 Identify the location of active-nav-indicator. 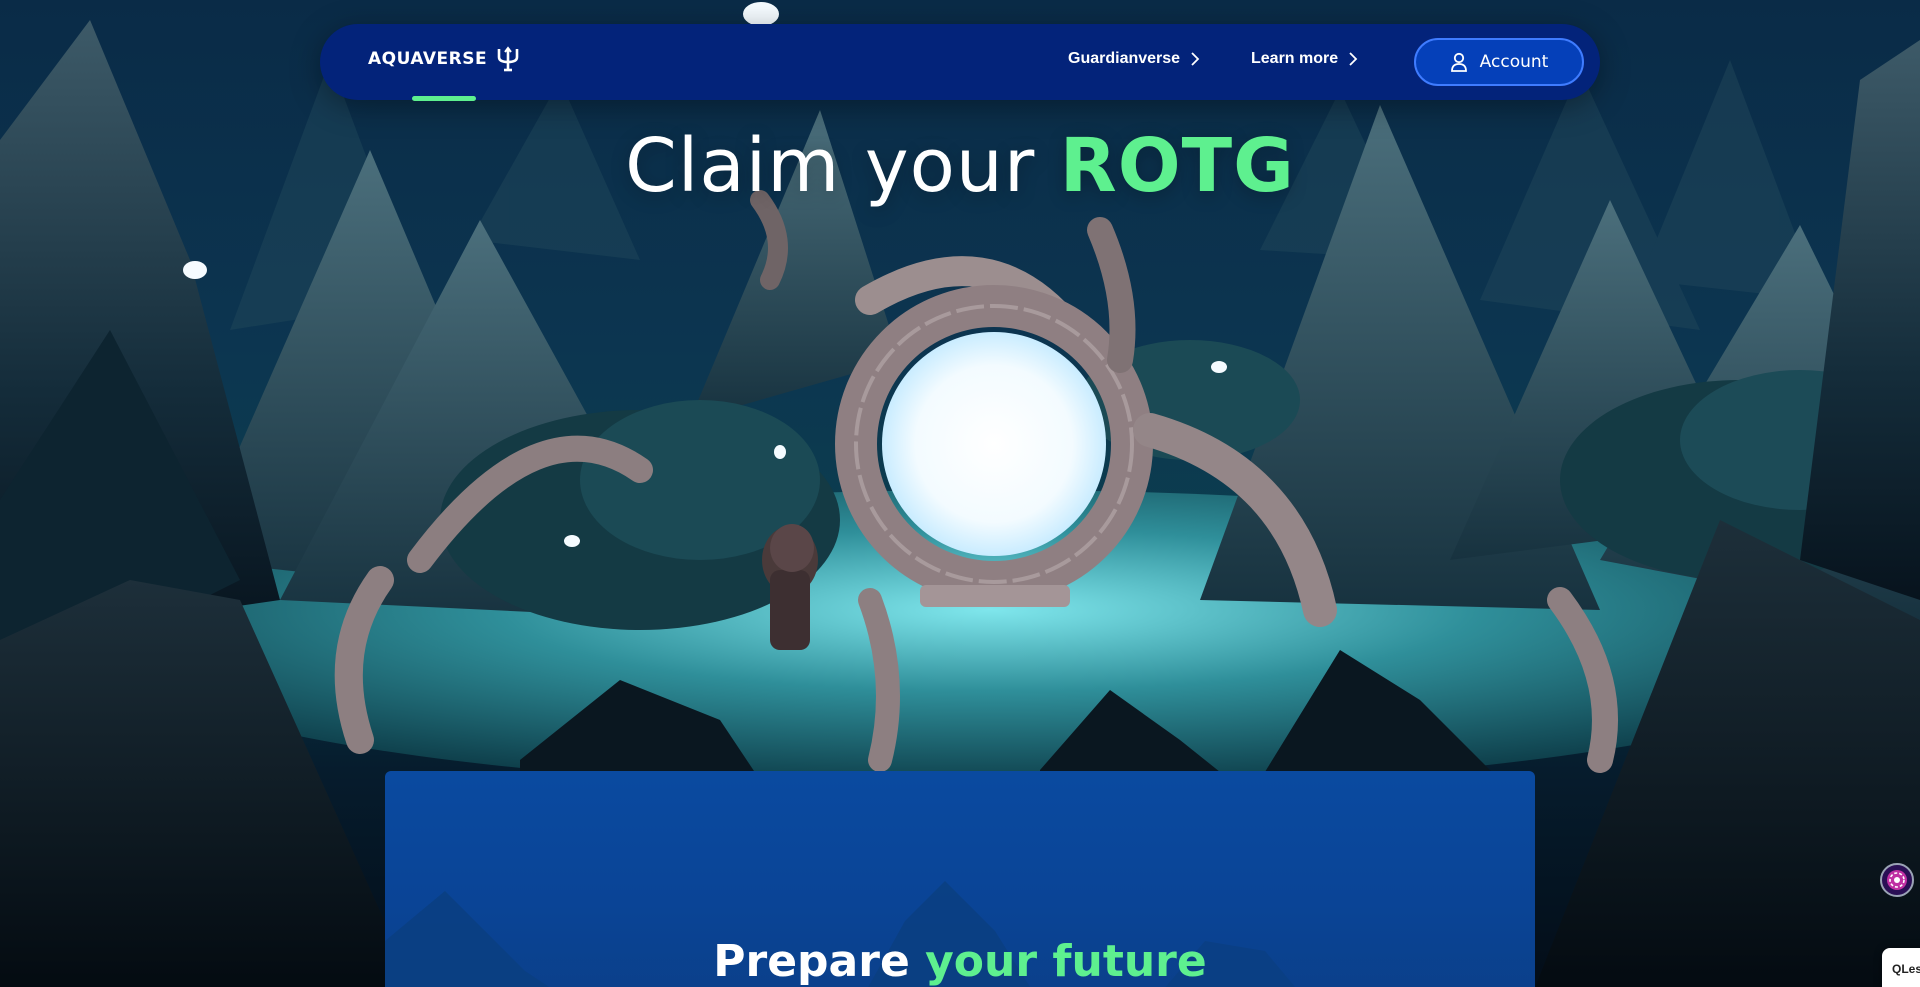
(444, 98).